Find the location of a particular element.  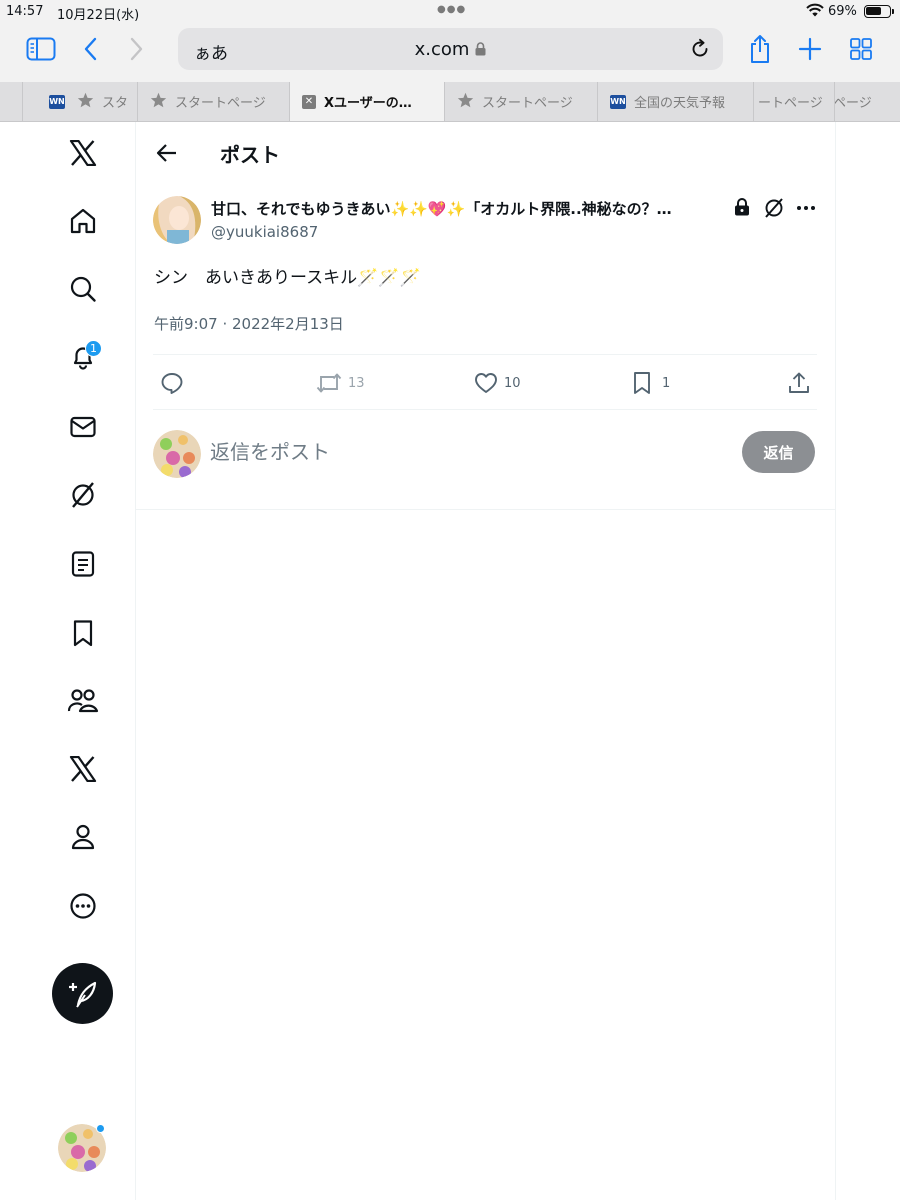

multitasking-dots-icon: ●●● is located at coordinates (451, 9).